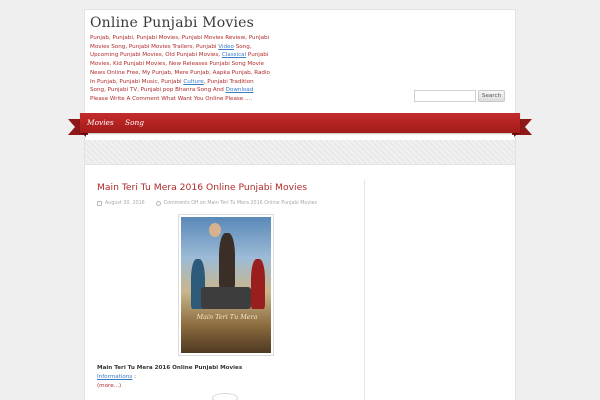  Describe the element at coordinates (158, 203) in the screenshot. I see `comment-icon` at that location.